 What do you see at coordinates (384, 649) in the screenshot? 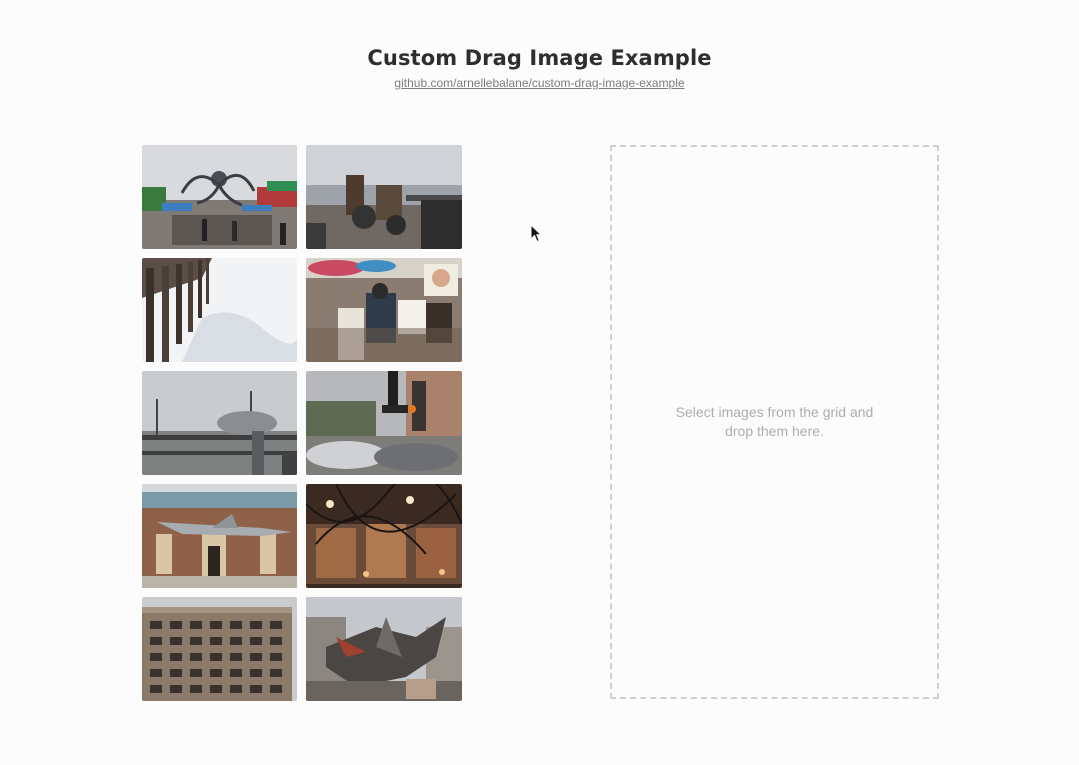
I see `grid-image-scrap-metal-sculpture` at bounding box center [384, 649].